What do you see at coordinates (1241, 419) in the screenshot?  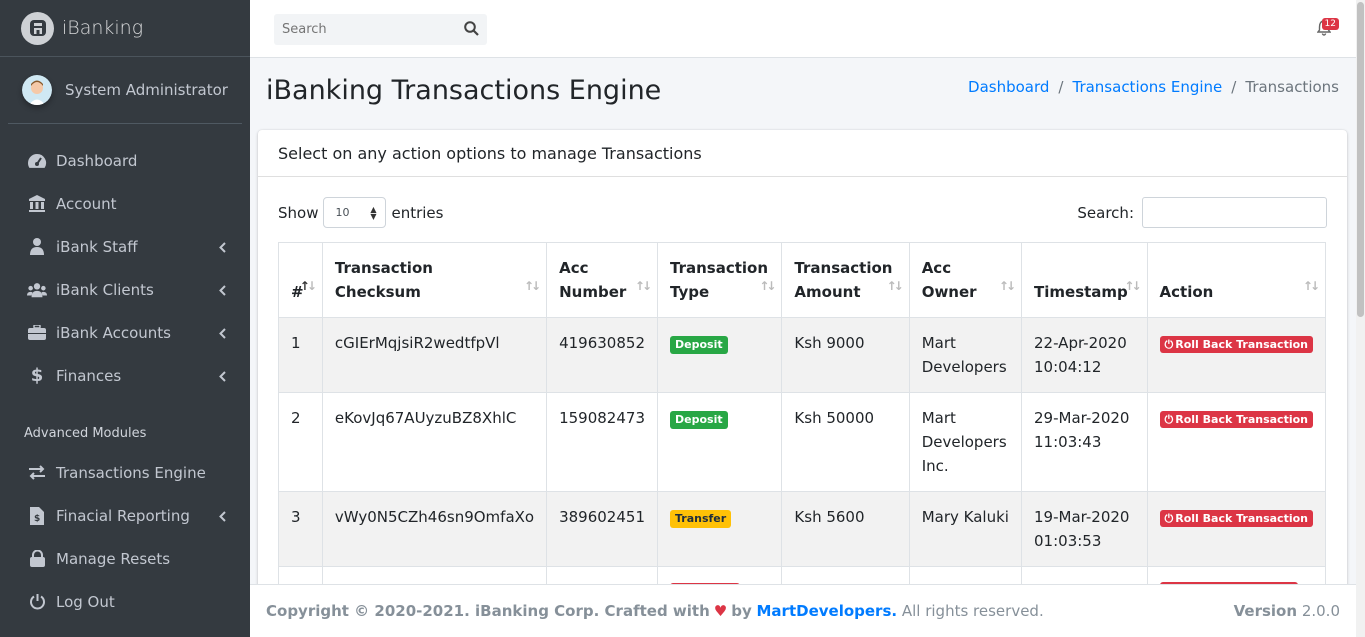 I see `rollback-label: Roll Back Transaction` at bounding box center [1241, 419].